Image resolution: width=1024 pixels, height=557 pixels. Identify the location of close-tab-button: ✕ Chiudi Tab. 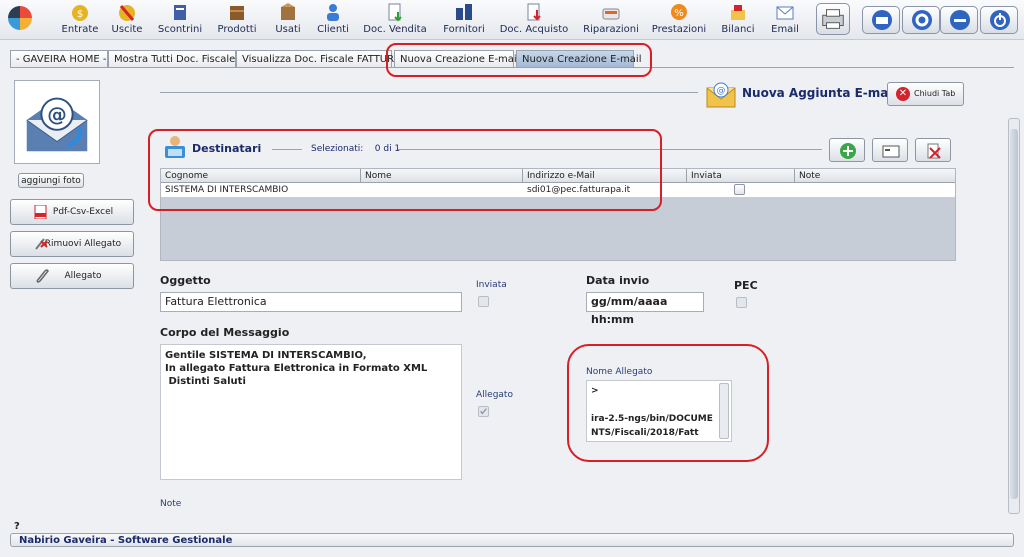
(925, 94).